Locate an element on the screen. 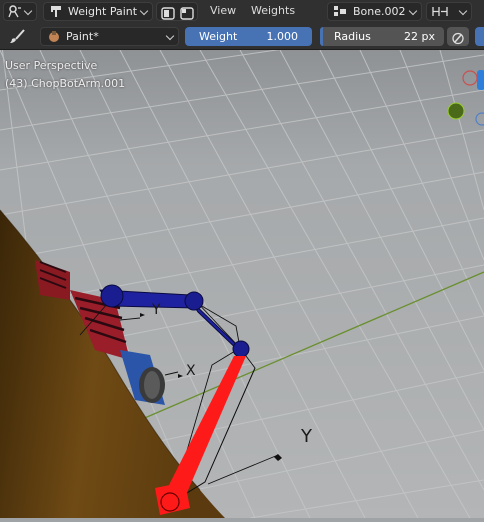  active-object-label: (43) ChopBotArm.001 is located at coordinates (65, 83).